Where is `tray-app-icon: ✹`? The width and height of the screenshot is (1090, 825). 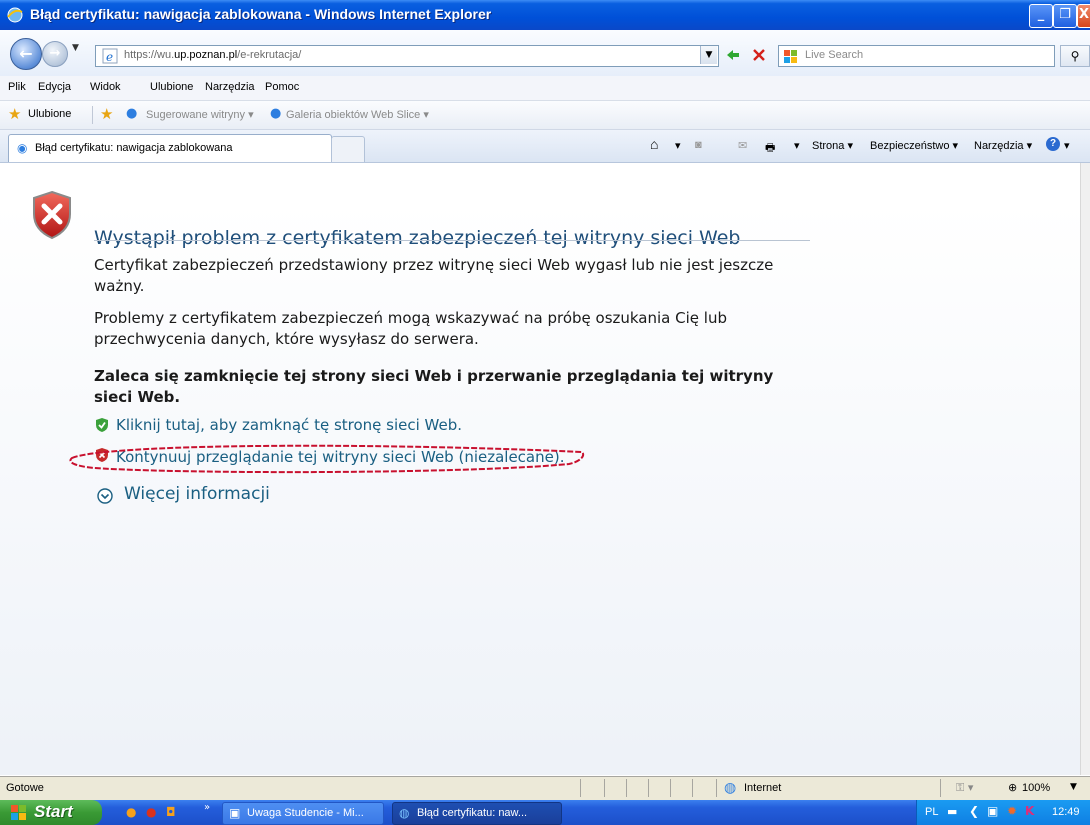 tray-app-icon: ✹ is located at coordinates (1012, 811).